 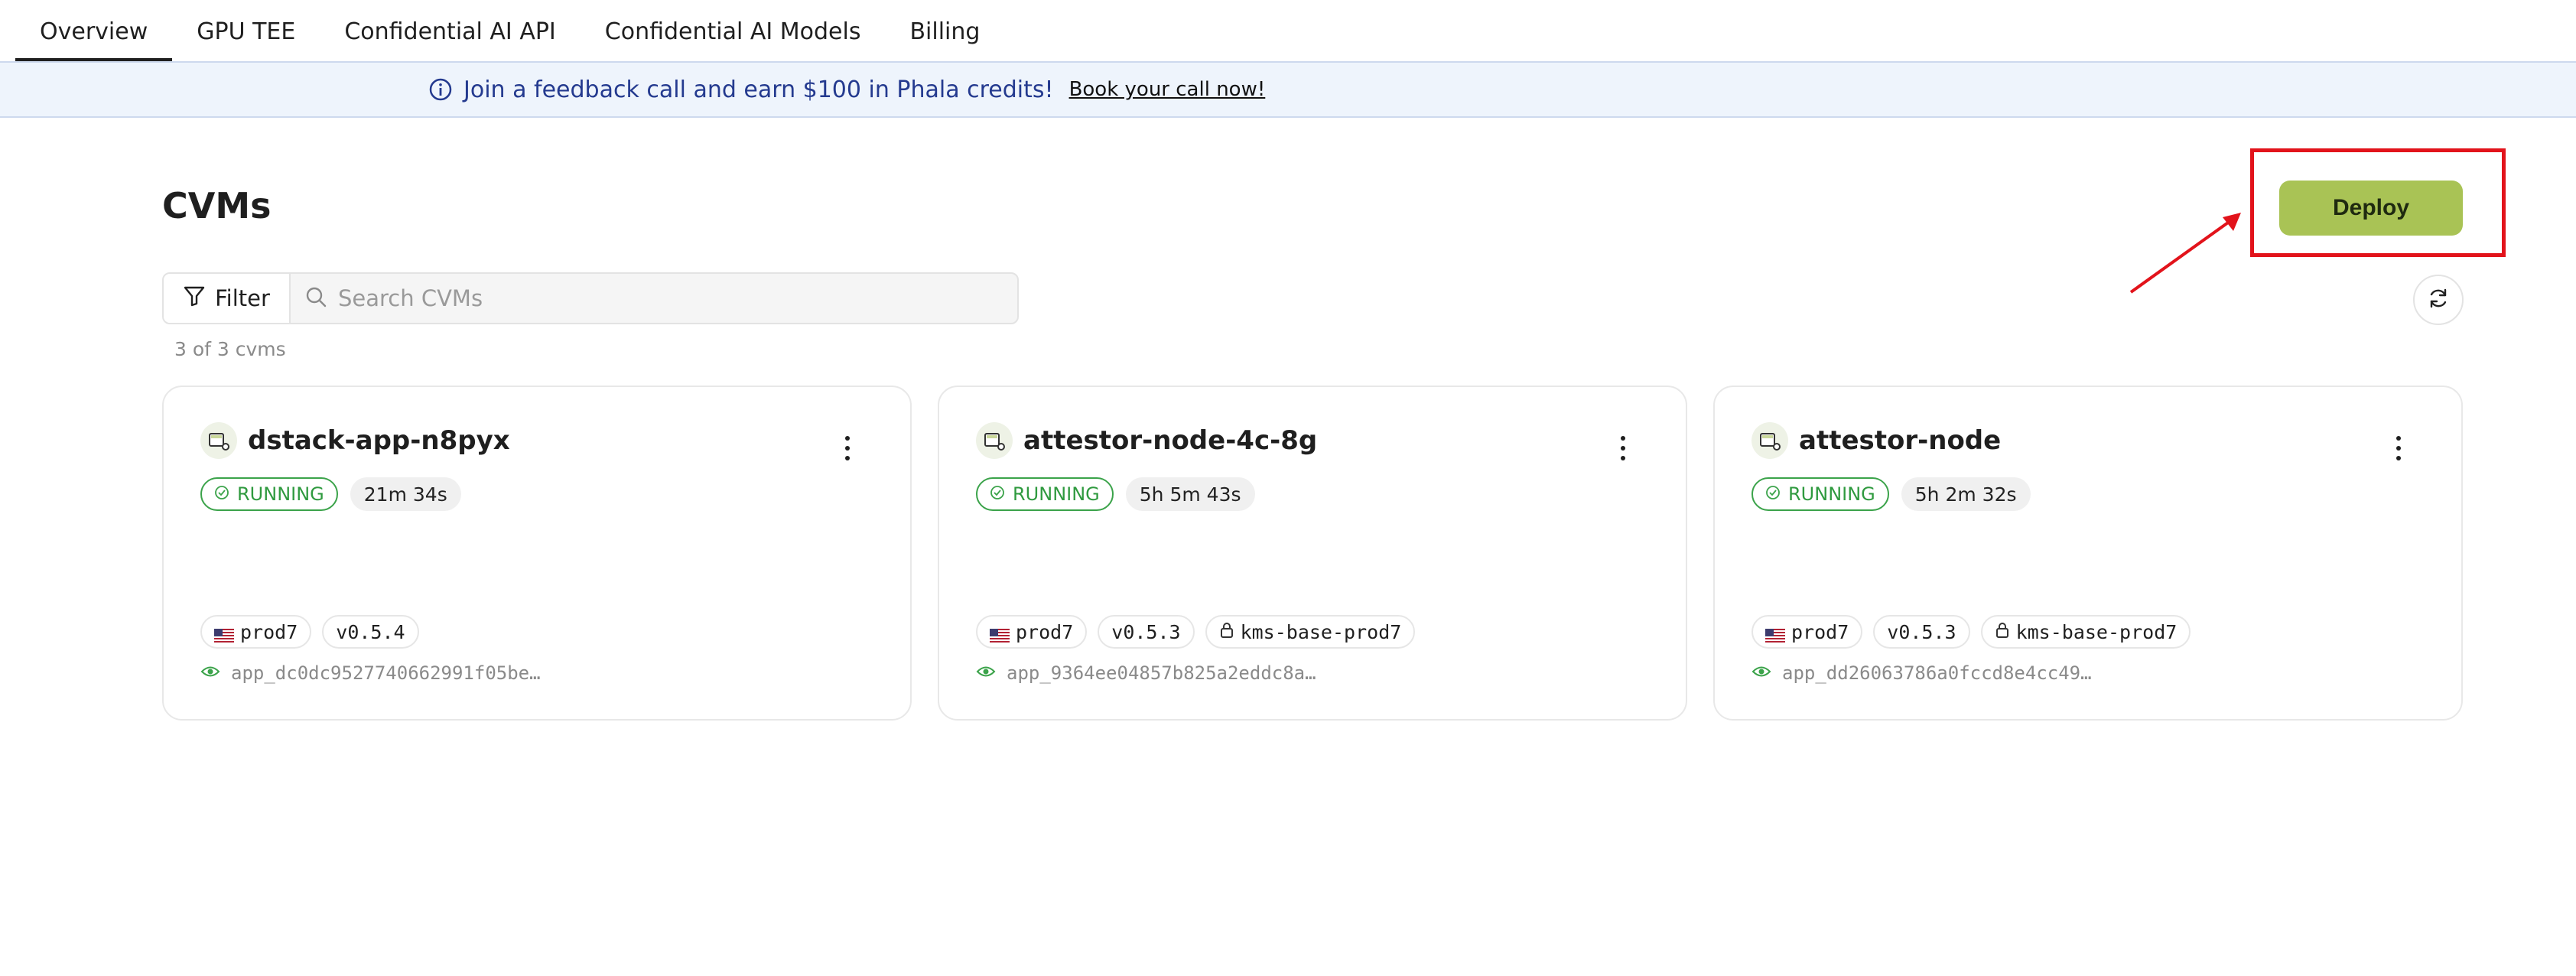 What do you see at coordinates (194, 299) in the screenshot?
I see `filter-icon` at bounding box center [194, 299].